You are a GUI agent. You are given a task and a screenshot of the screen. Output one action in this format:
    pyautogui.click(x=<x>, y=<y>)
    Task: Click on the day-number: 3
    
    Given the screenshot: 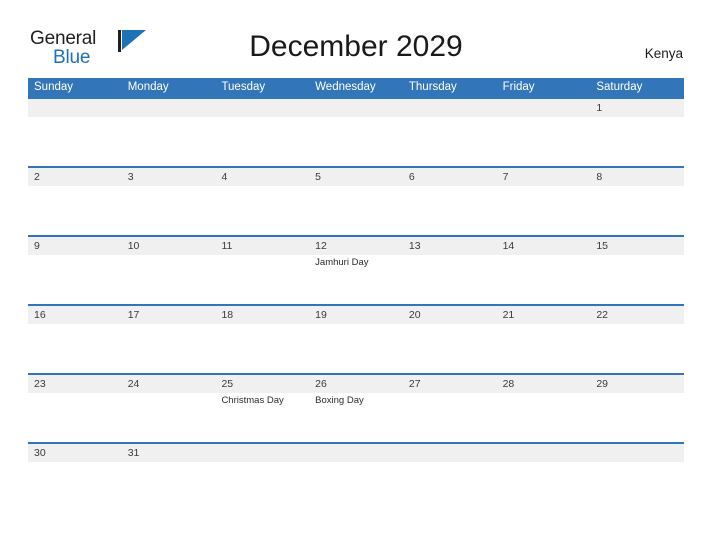 What is the action you would take?
    pyautogui.click(x=169, y=177)
    